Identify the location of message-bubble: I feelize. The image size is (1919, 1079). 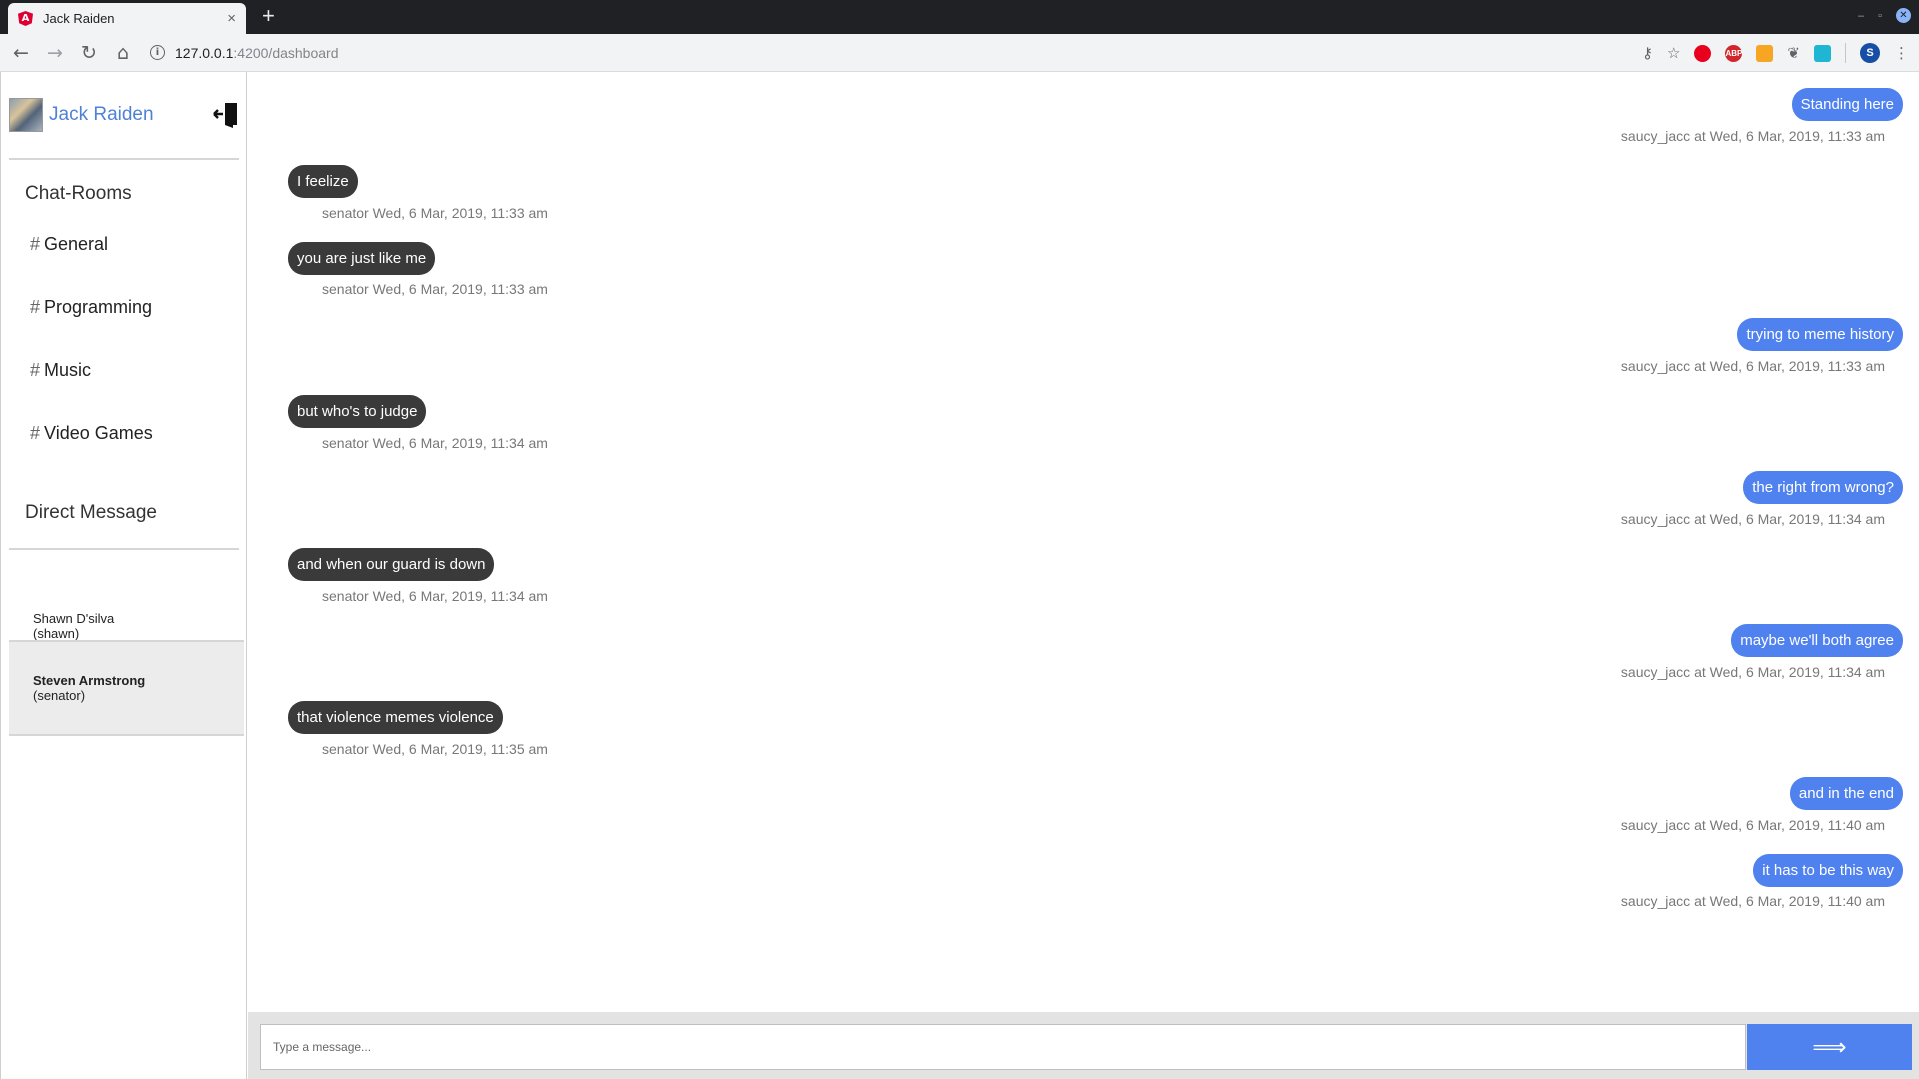
(323, 181).